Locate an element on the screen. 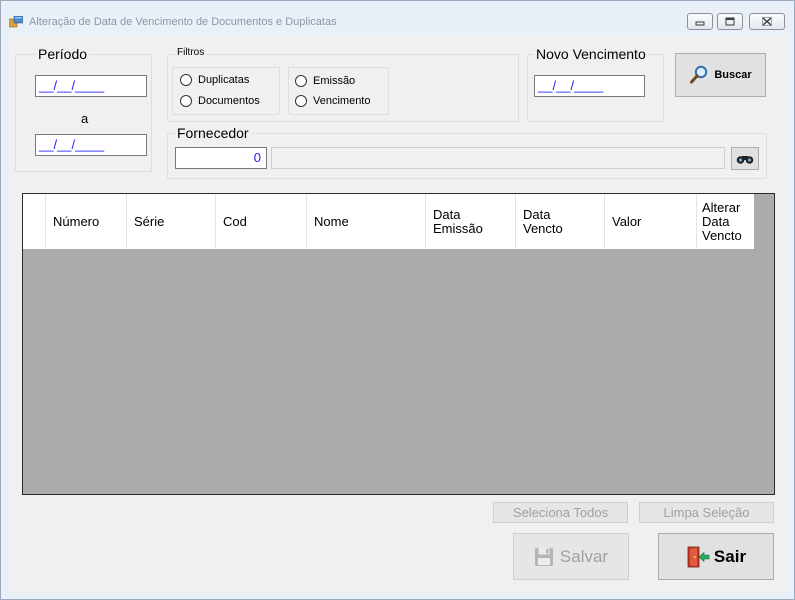  fornecedor-lookup-button is located at coordinates (745, 158).